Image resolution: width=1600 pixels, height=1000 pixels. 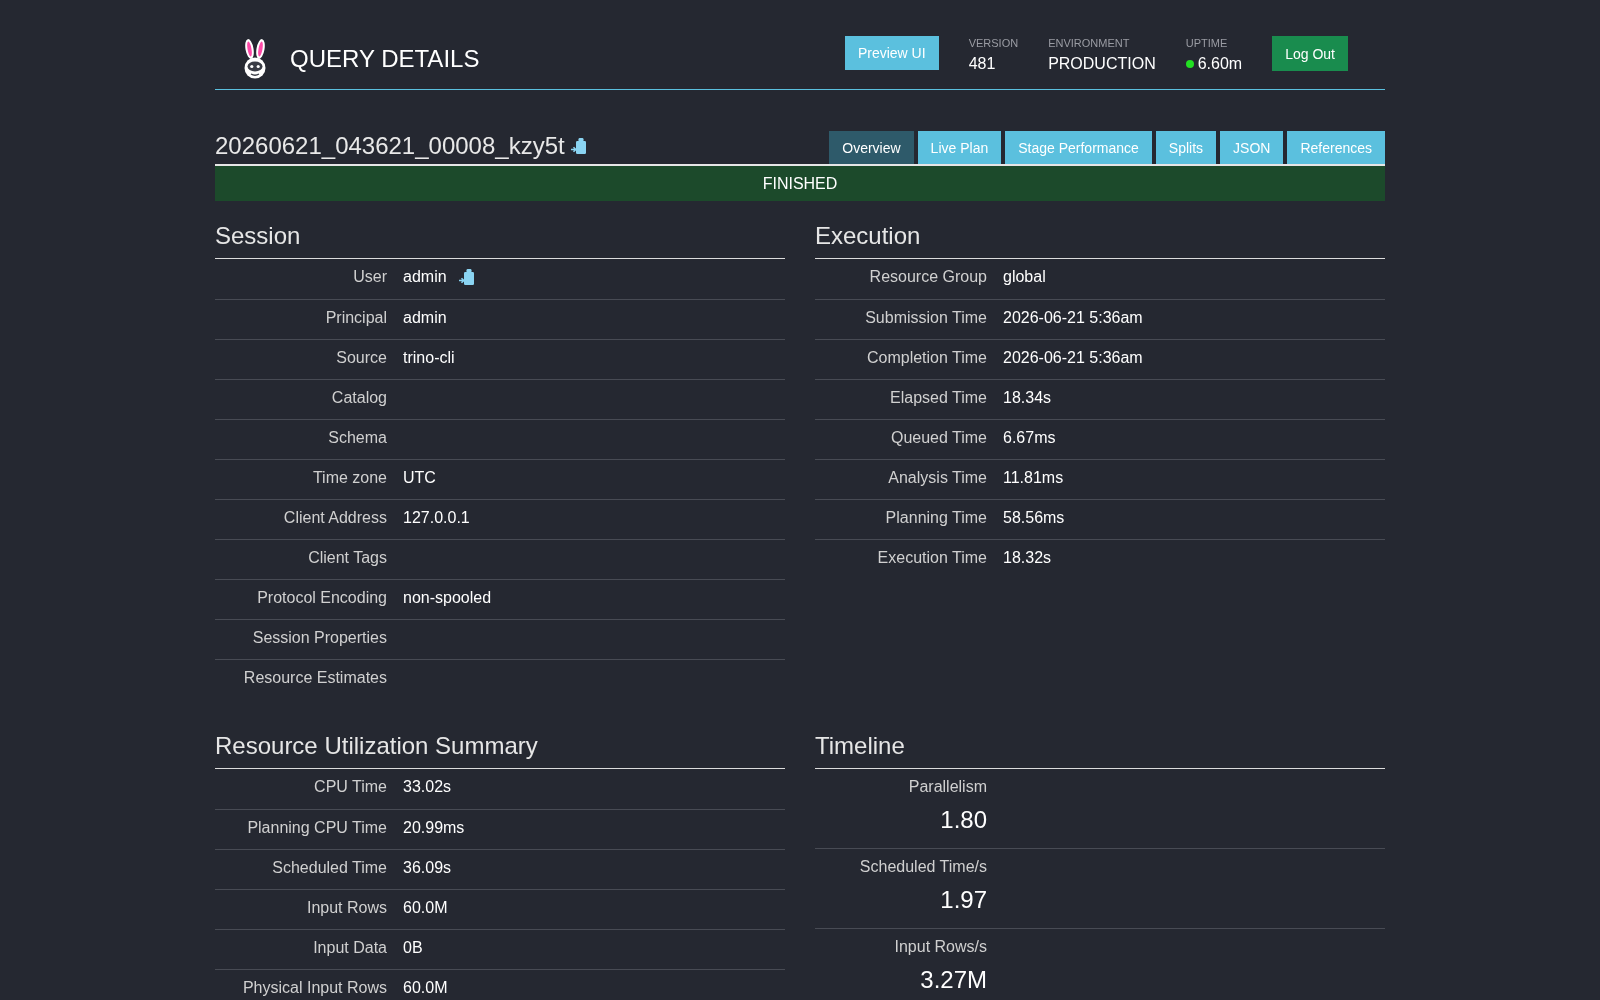 What do you see at coordinates (928, 277) in the screenshot?
I see `field-label: Resource Group` at bounding box center [928, 277].